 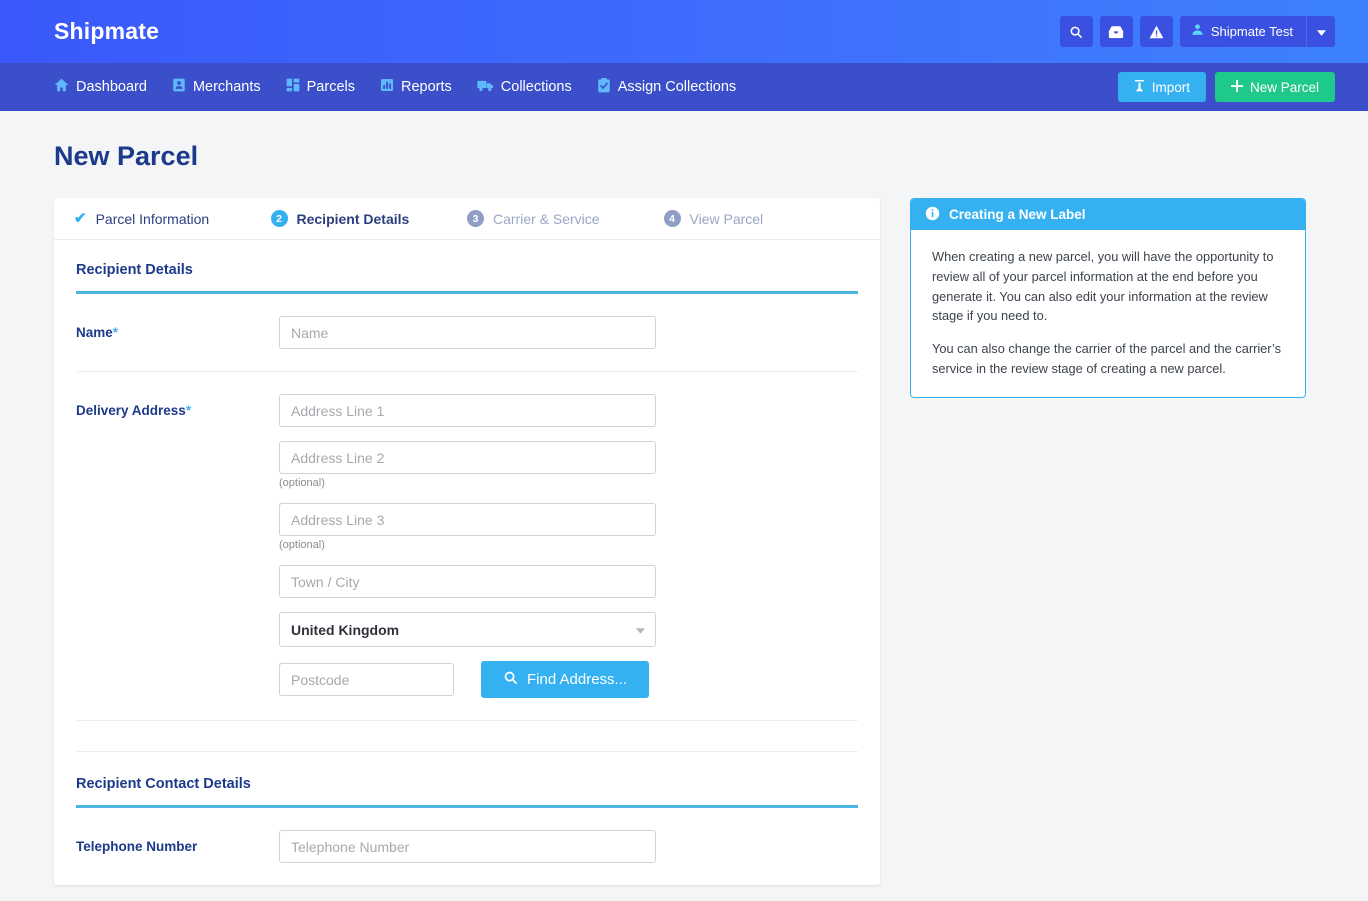 What do you see at coordinates (106, 31) in the screenshot?
I see `brand-logo: Shipmate` at bounding box center [106, 31].